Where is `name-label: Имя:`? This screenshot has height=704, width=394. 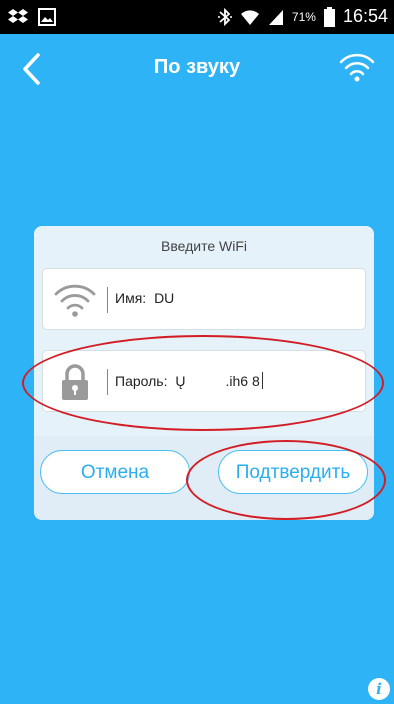
name-label: Имя: is located at coordinates (131, 298).